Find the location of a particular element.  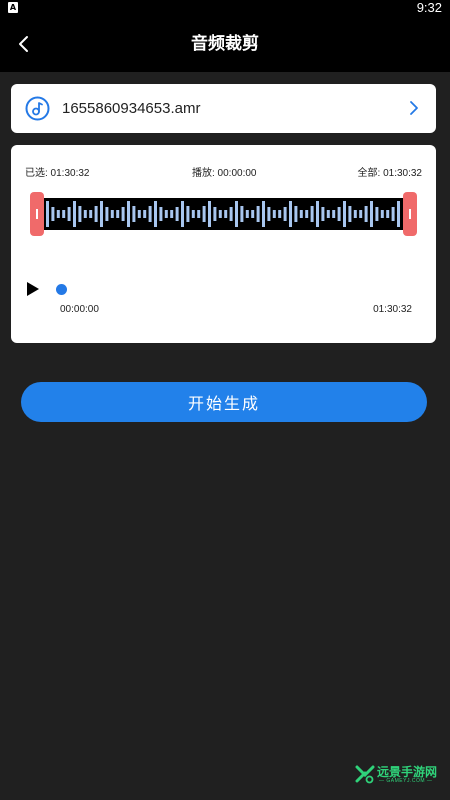

page-title: 音频裁剪 is located at coordinates (225, 44).